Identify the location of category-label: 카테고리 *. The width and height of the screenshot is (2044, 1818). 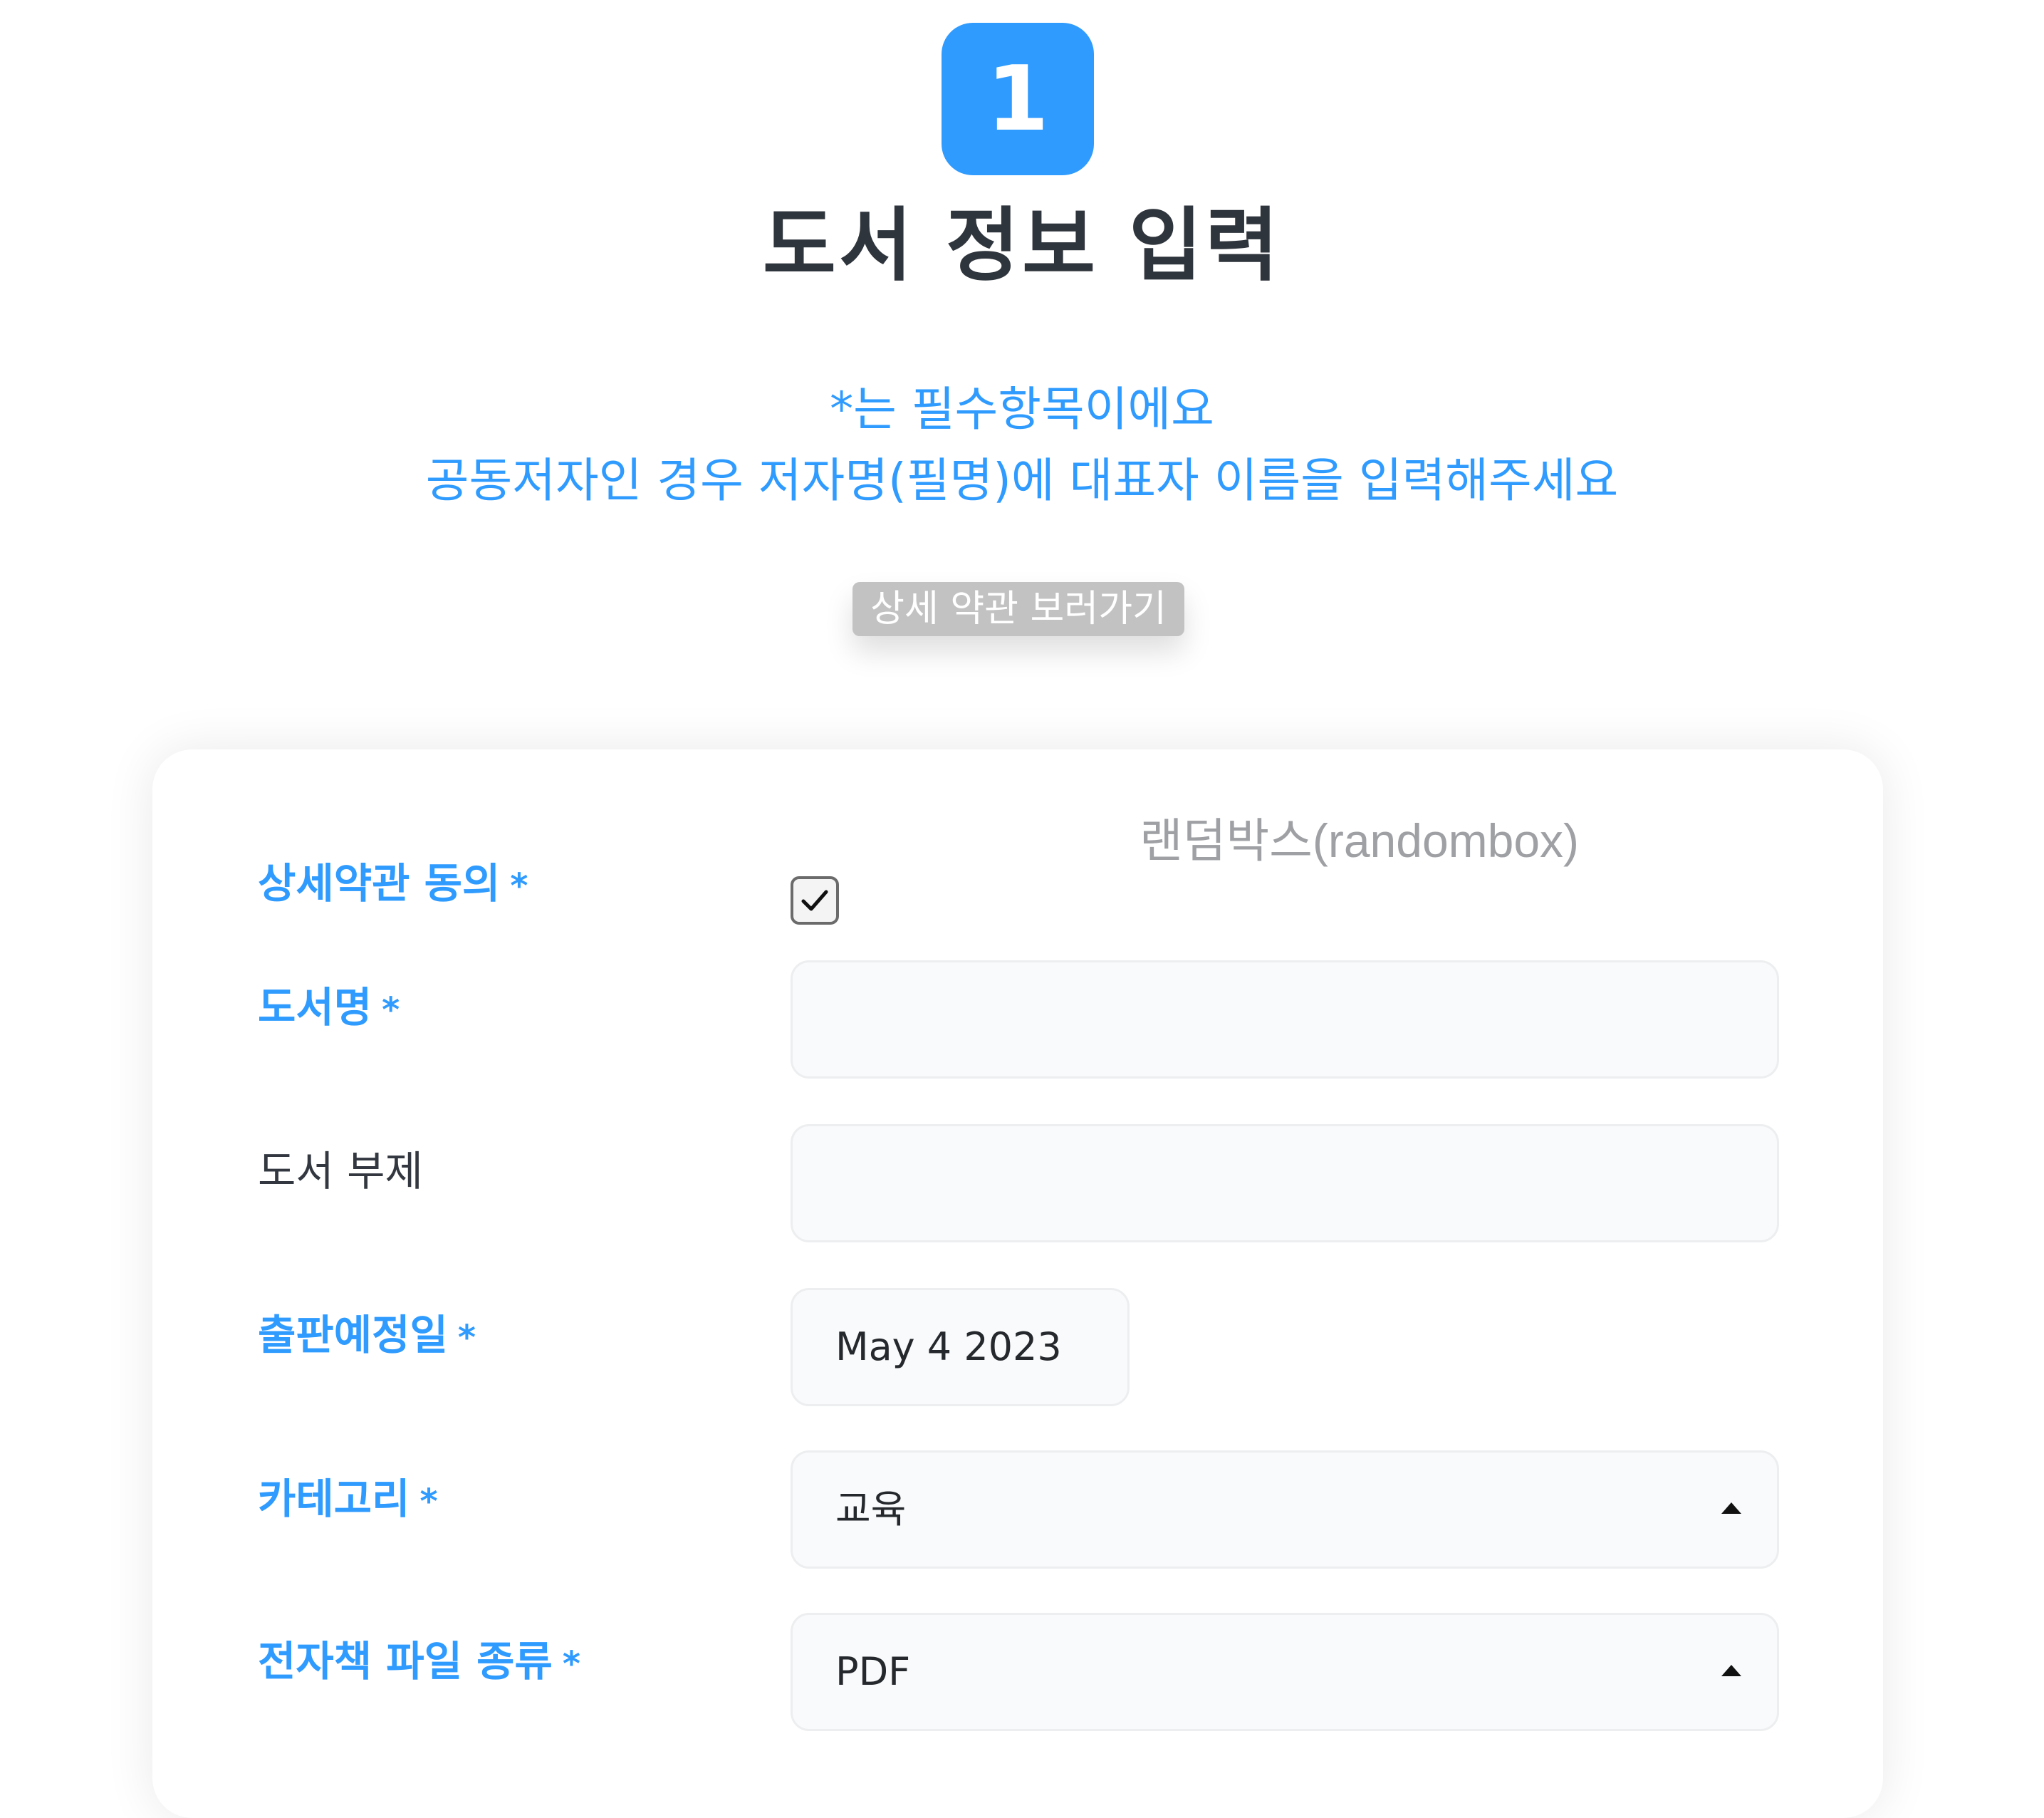
(348, 1500).